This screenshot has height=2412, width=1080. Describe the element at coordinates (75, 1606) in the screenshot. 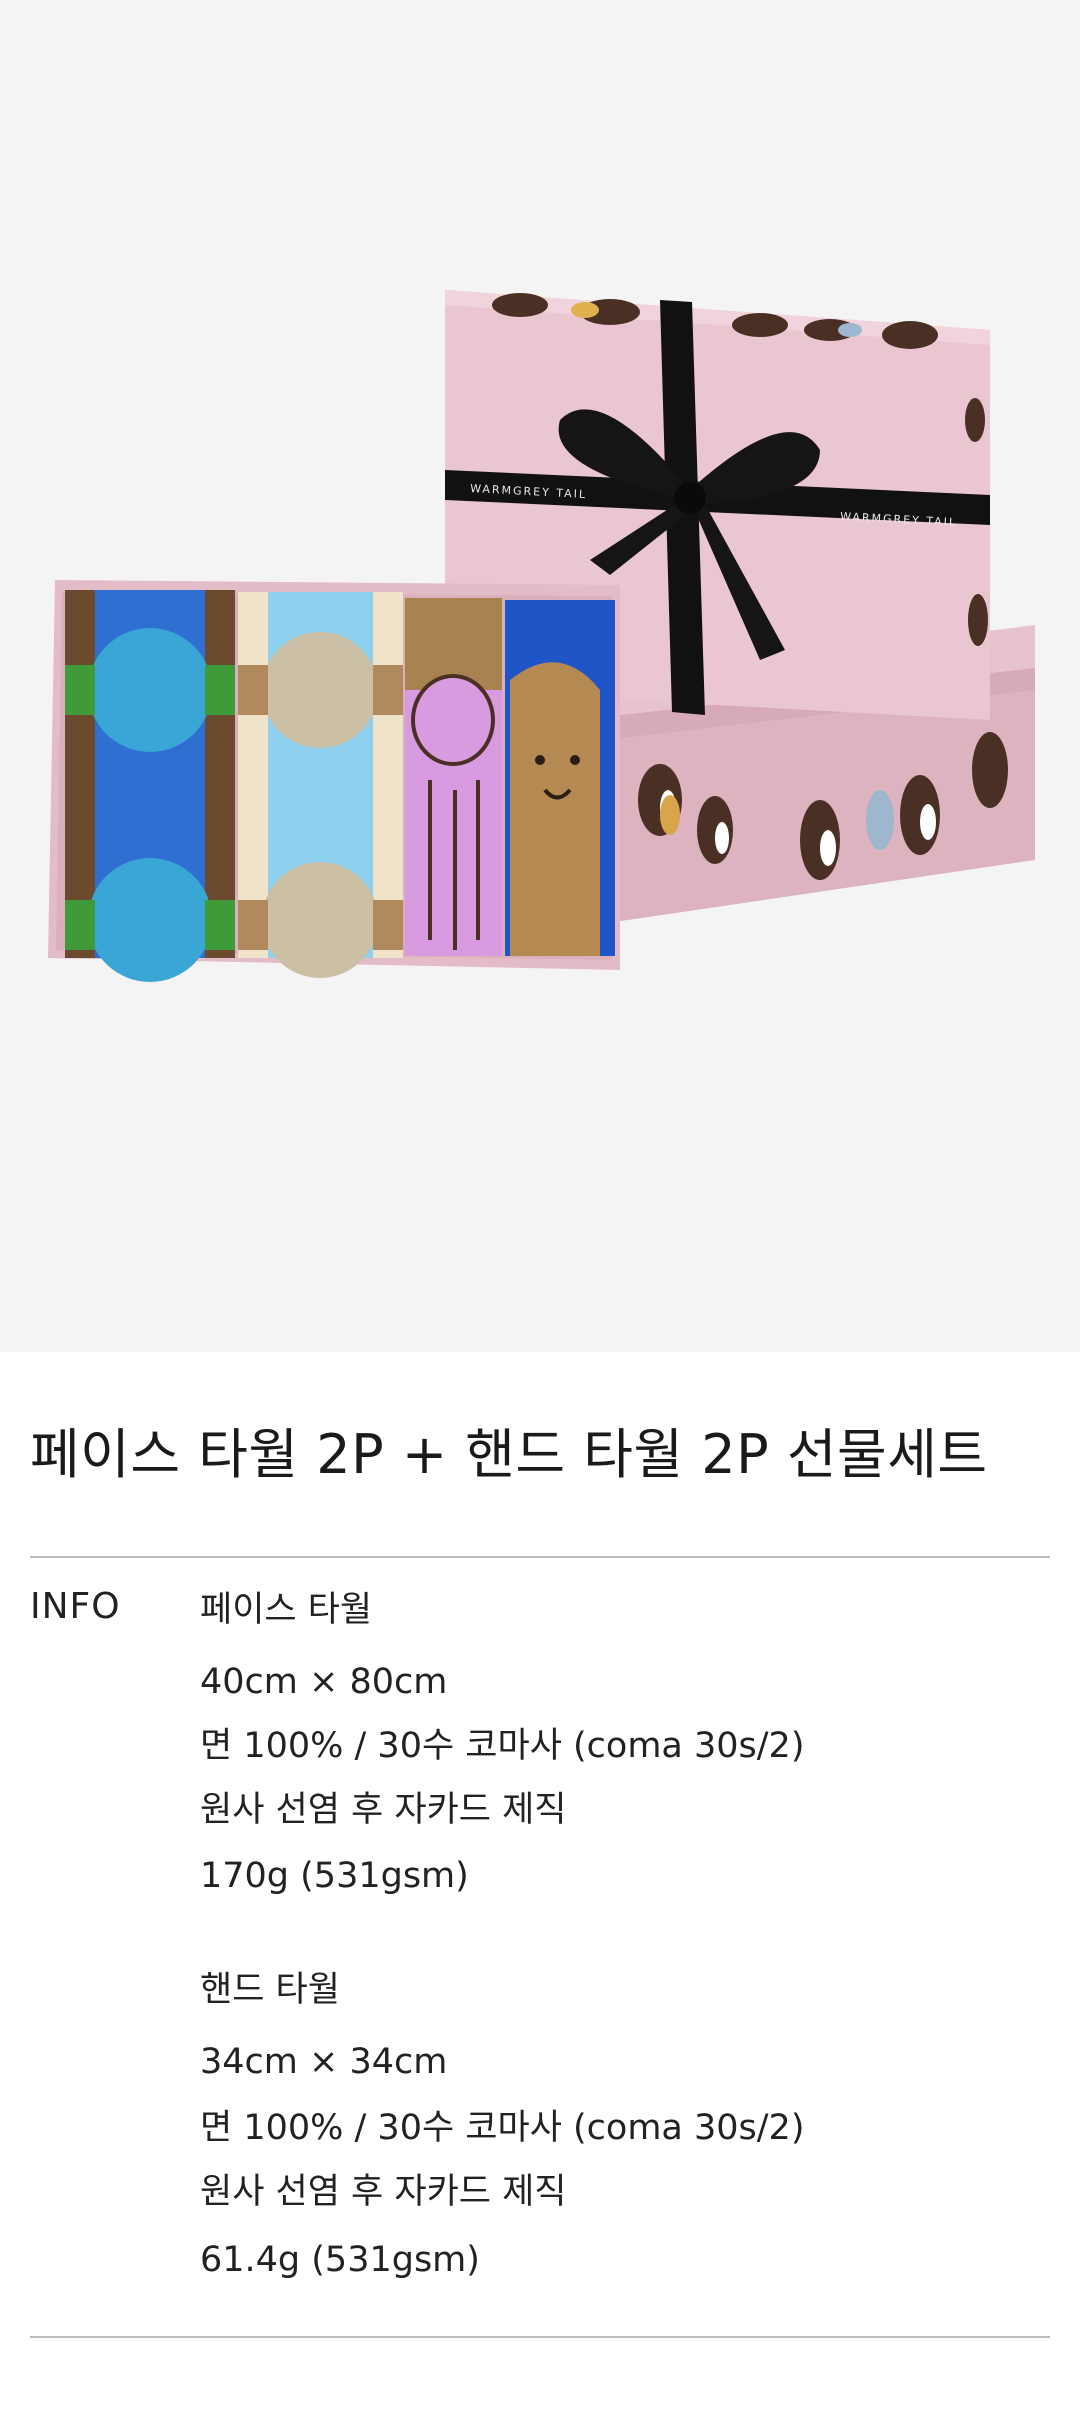

I see `info-label: INFO` at that location.